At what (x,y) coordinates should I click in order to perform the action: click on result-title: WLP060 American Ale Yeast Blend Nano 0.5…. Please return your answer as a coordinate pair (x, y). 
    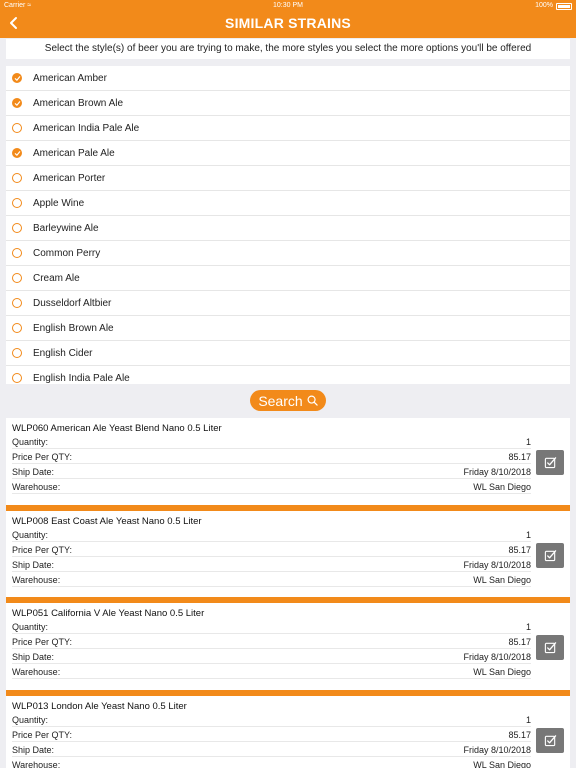
    Looking at the image, I should click on (117, 428).